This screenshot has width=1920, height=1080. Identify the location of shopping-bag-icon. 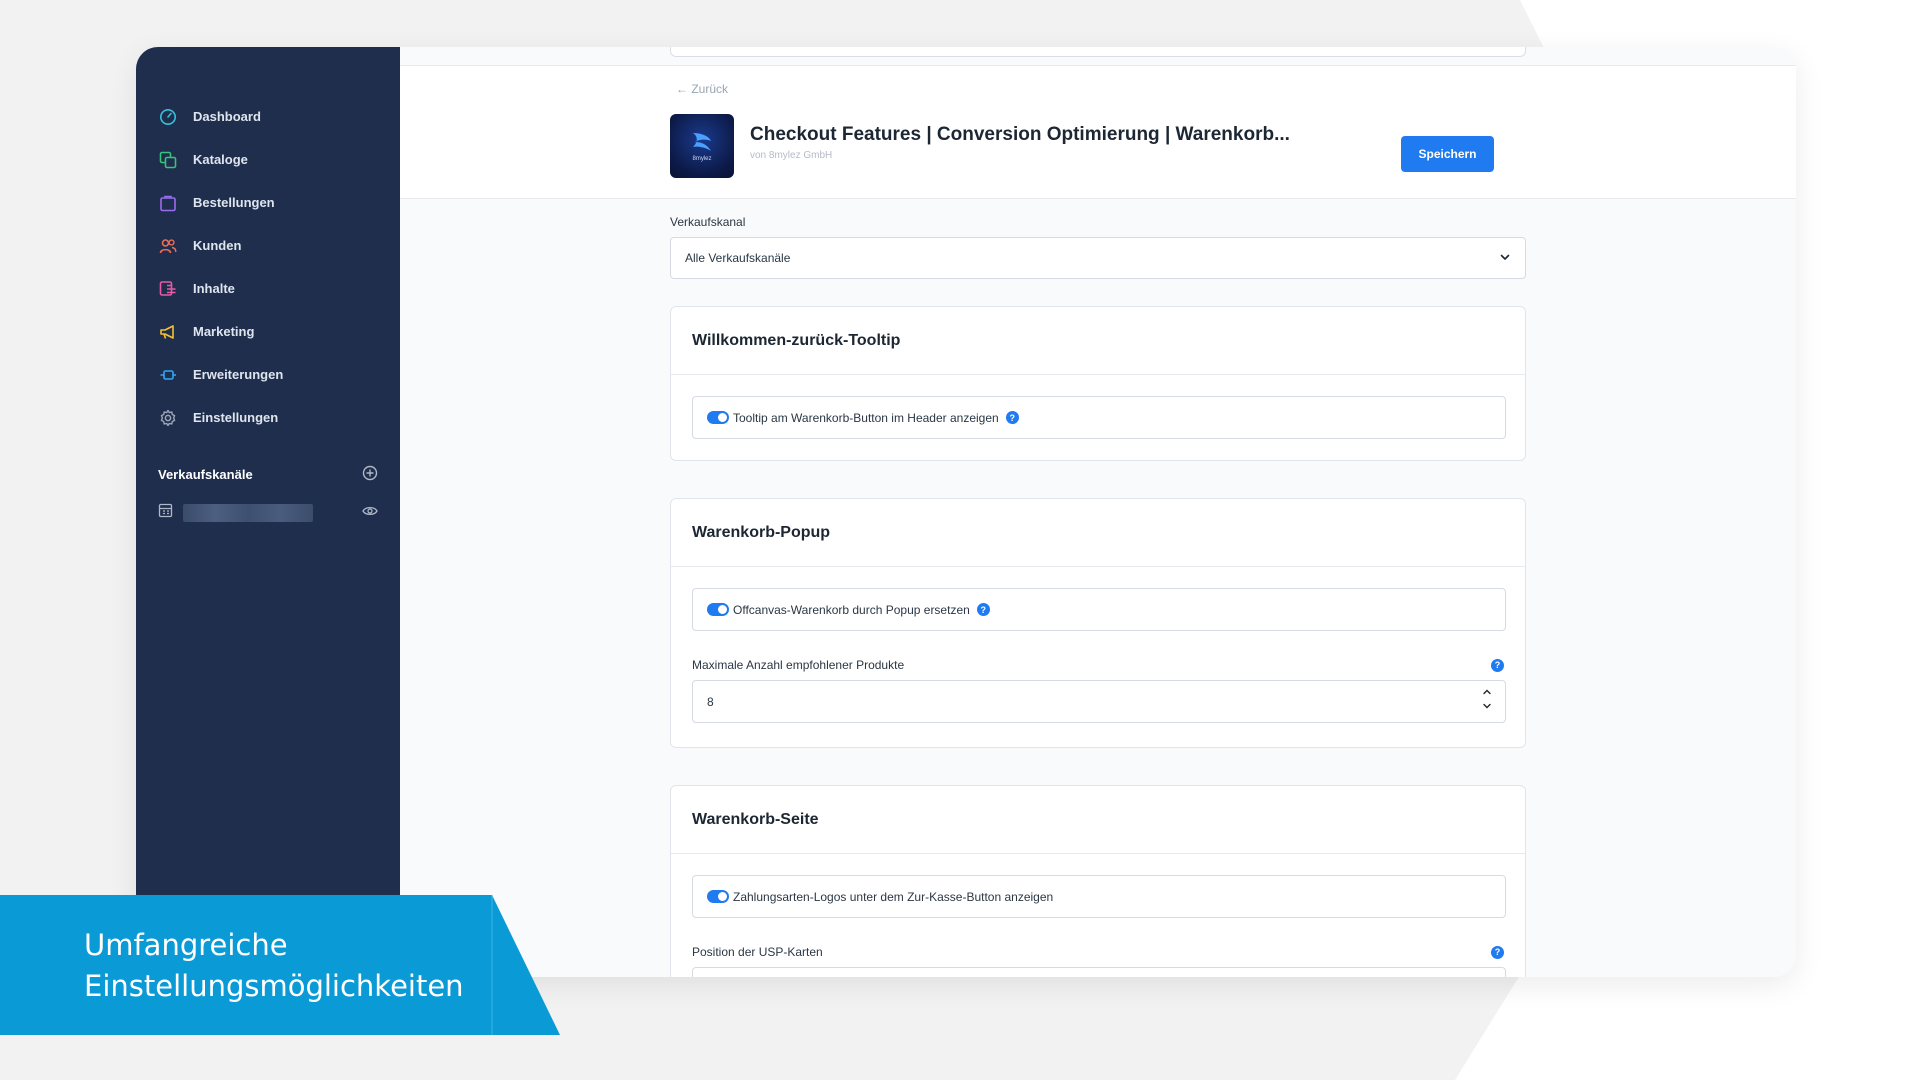
(168, 203).